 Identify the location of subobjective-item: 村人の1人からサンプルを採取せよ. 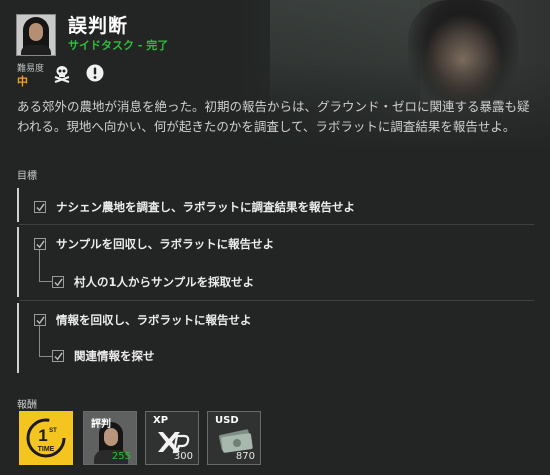
(153, 282).